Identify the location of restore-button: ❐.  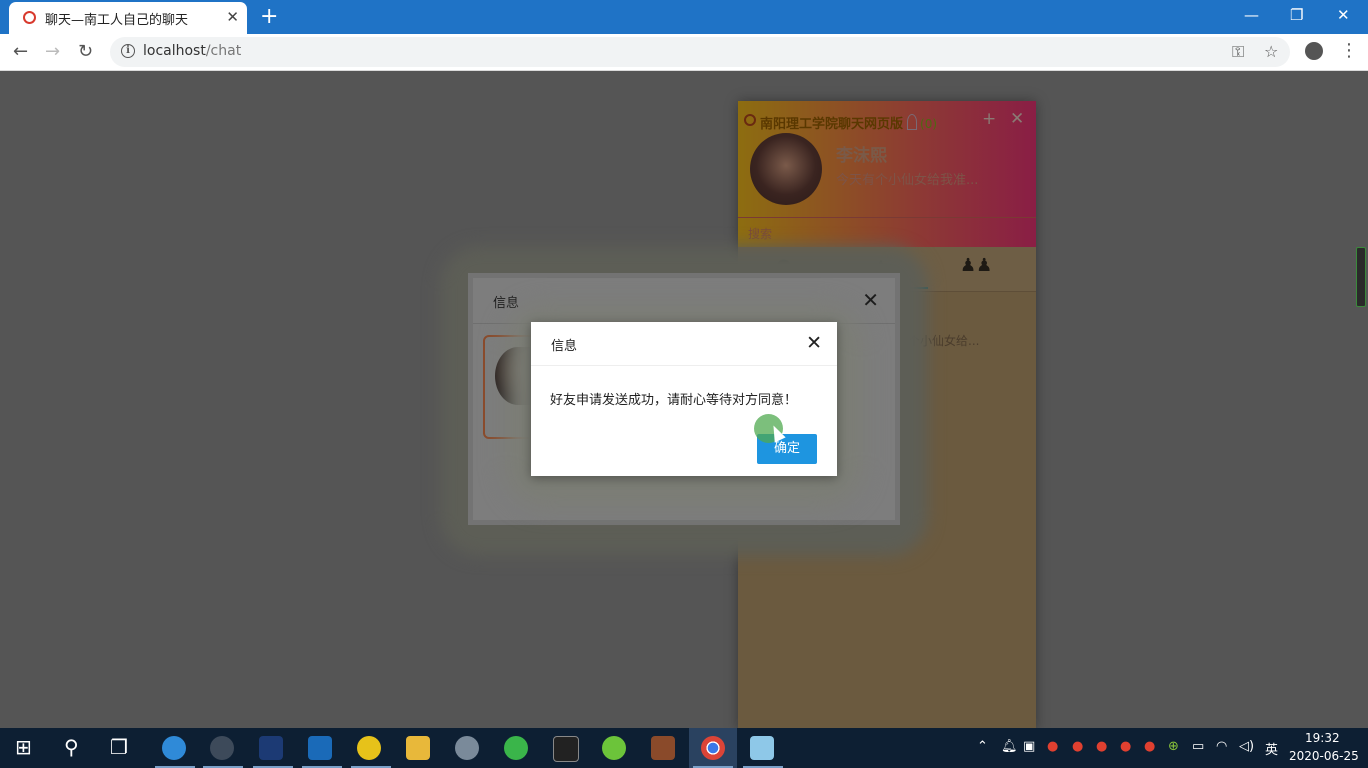
(1296, 15).